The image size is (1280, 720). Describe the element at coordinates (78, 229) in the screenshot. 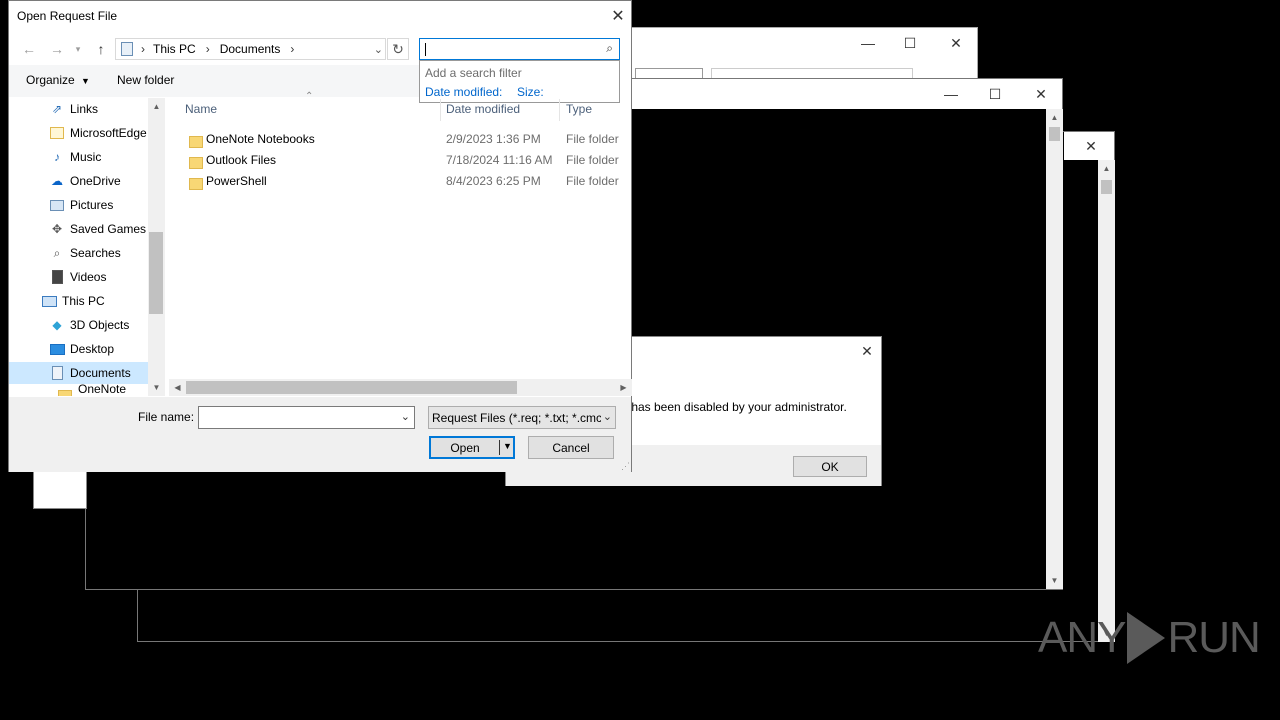

I see `tree-item-saved-games: ✥ Saved Games` at that location.